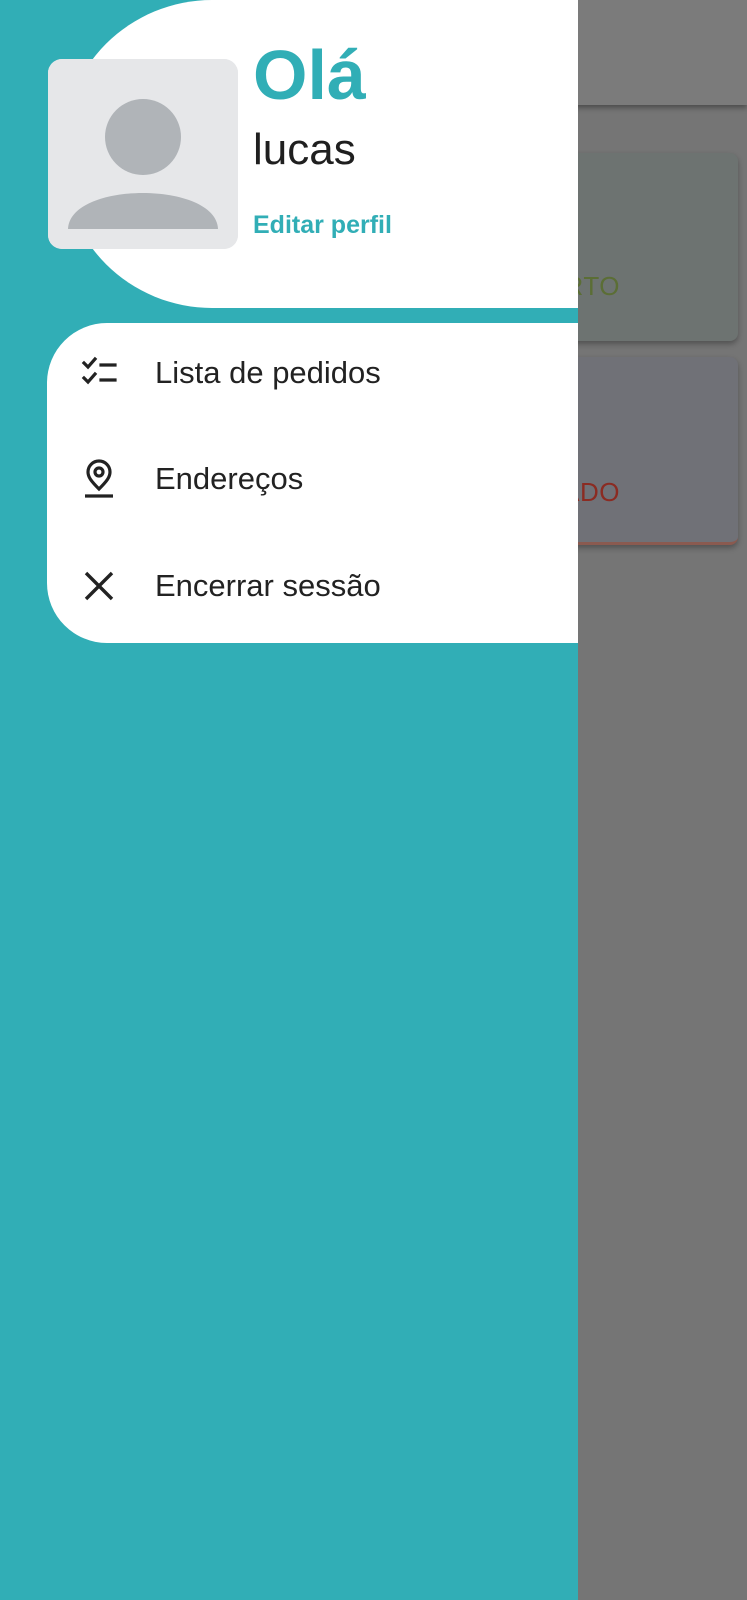 The width and height of the screenshot is (747, 1600). I want to click on avatar, so click(143, 154).